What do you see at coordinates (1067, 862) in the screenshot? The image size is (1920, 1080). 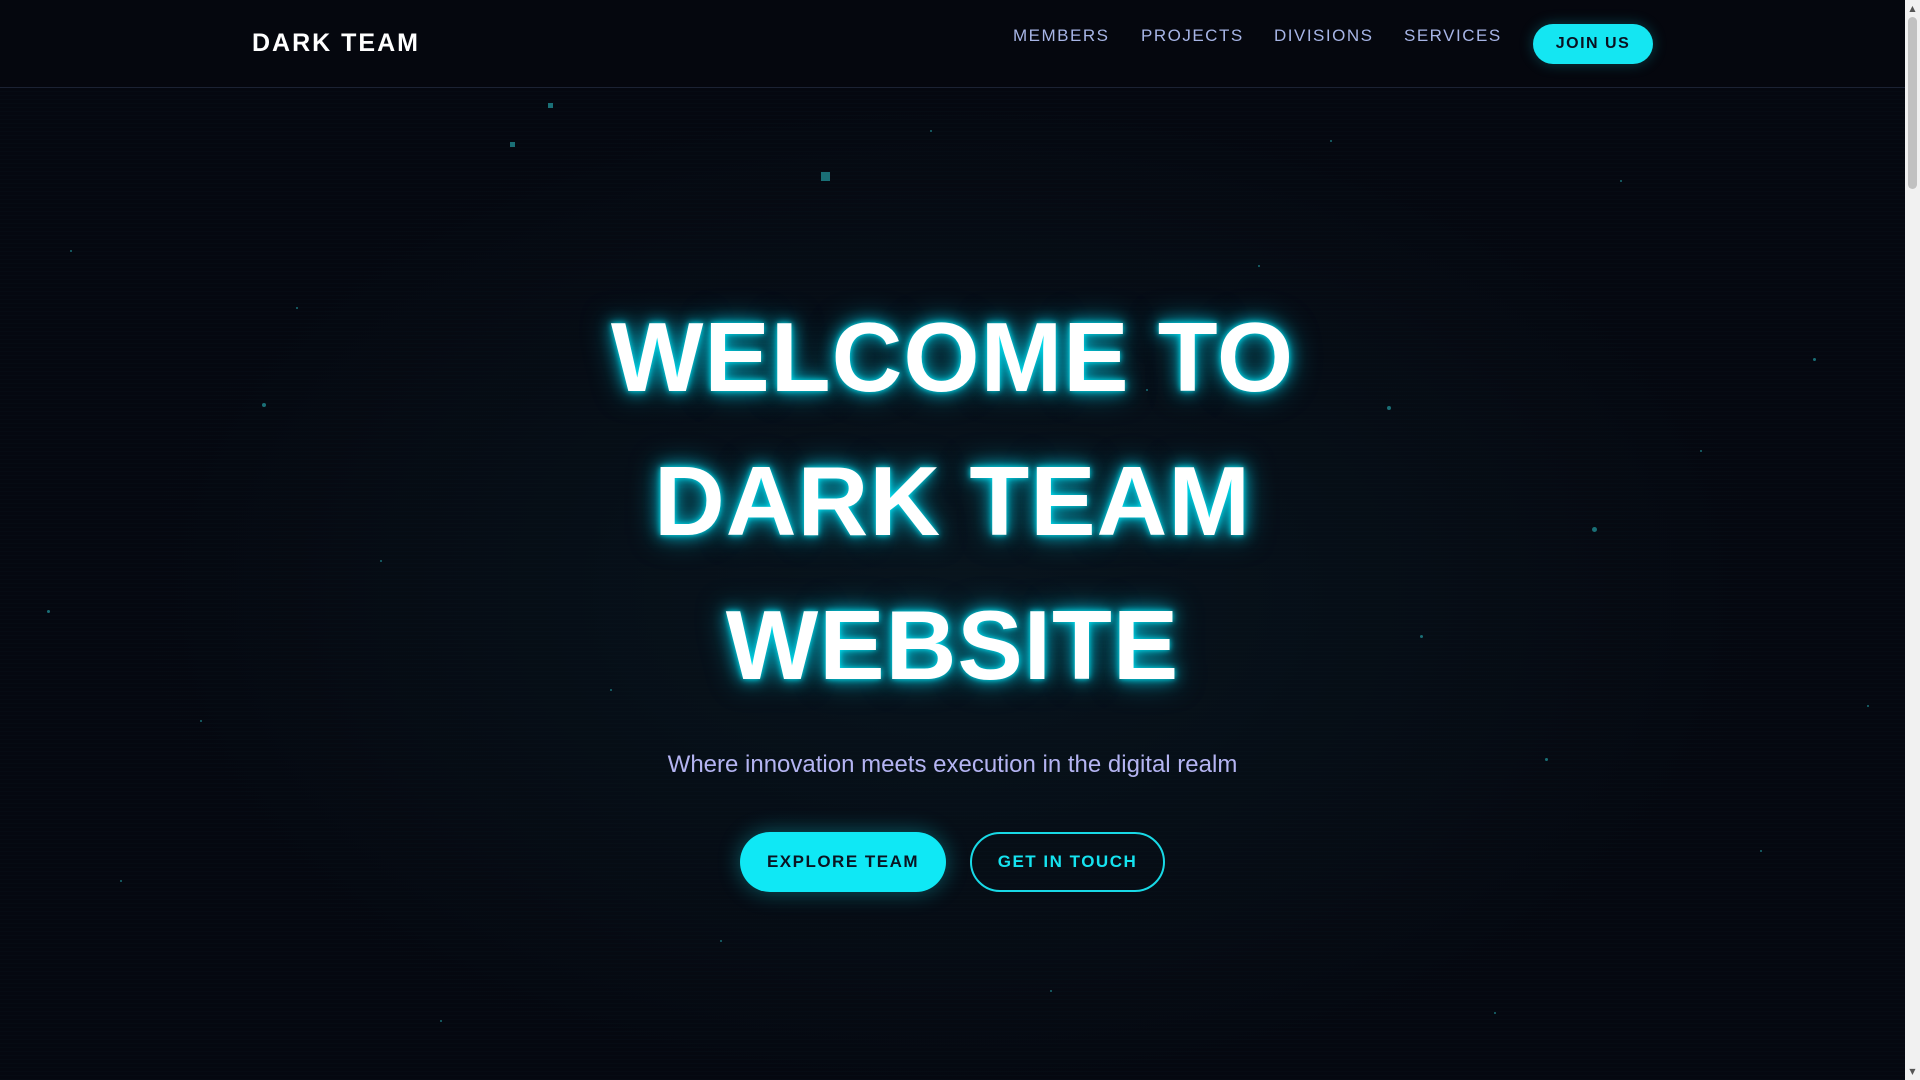 I see `get-in-touch-button: GET IN TOUCH` at bounding box center [1067, 862].